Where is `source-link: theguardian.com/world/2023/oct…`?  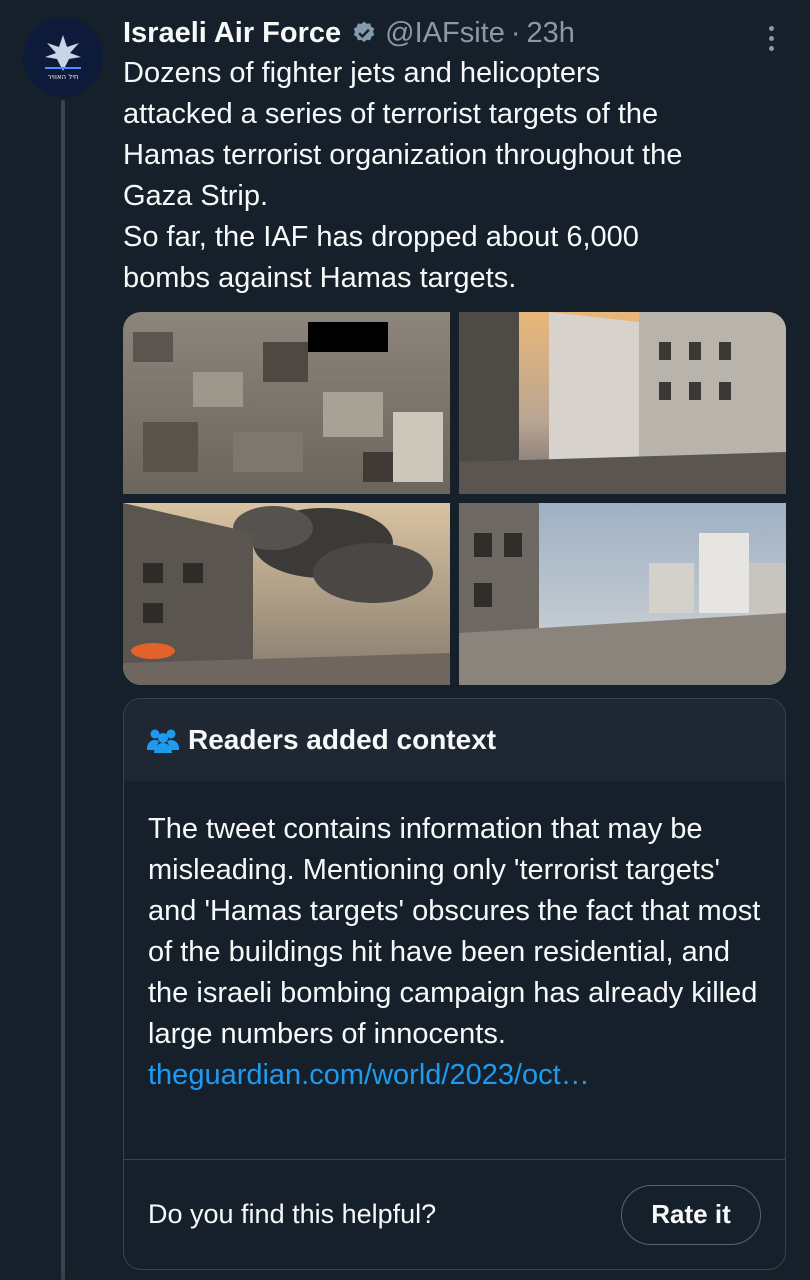 source-link: theguardian.com/world/2023/oct… is located at coordinates (454, 1075).